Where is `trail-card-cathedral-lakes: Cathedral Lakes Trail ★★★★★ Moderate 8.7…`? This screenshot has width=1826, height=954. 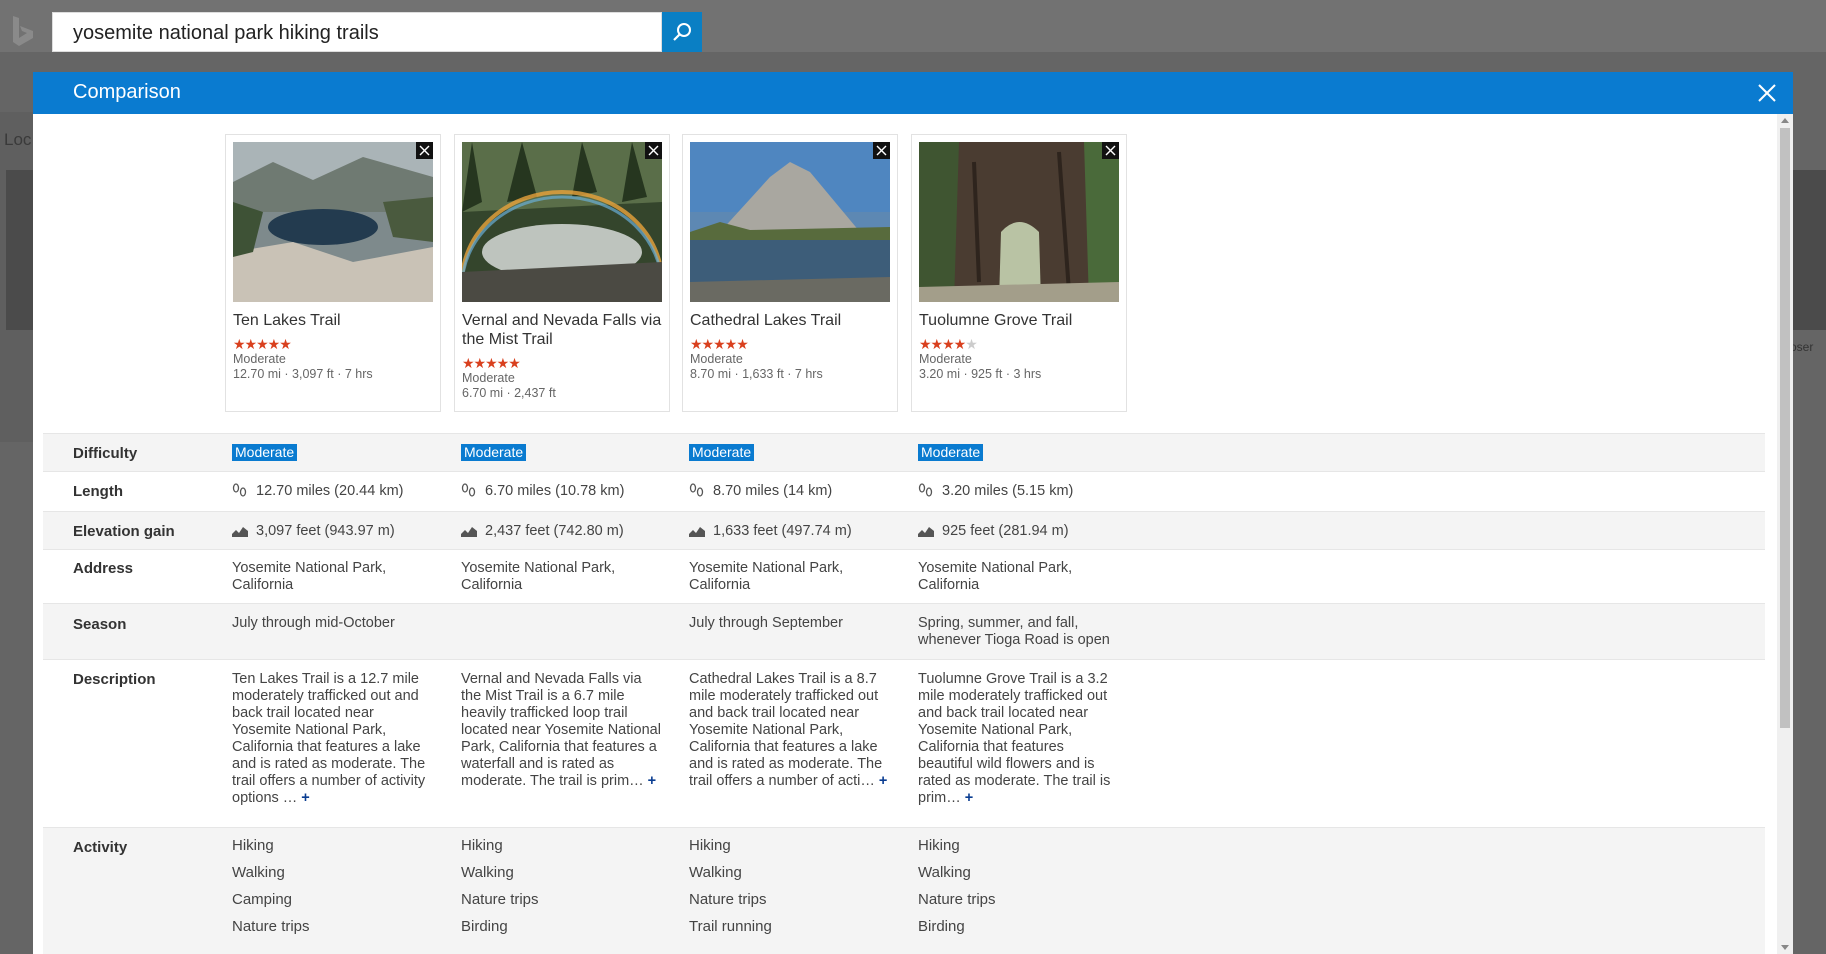
trail-card-cathedral-lakes: Cathedral Lakes Trail ★★★★★ Moderate 8.7… is located at coordinates (790, 273).